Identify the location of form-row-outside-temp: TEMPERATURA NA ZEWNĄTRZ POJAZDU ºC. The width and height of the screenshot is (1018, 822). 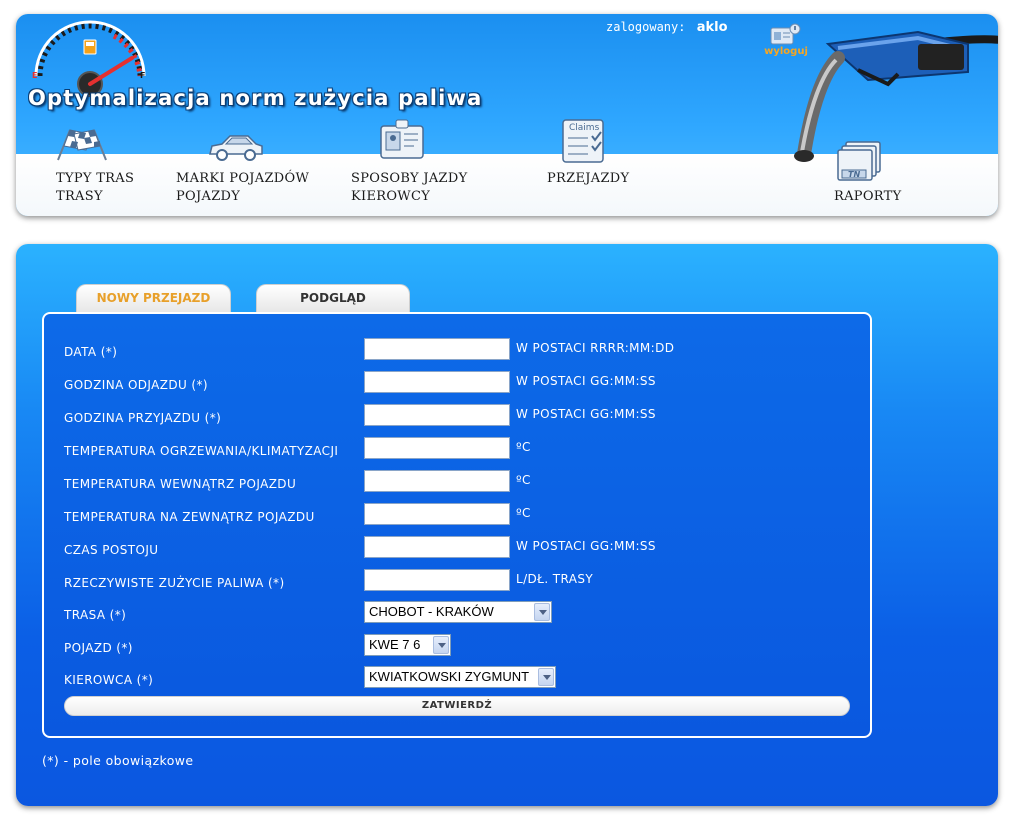
(457, 515).